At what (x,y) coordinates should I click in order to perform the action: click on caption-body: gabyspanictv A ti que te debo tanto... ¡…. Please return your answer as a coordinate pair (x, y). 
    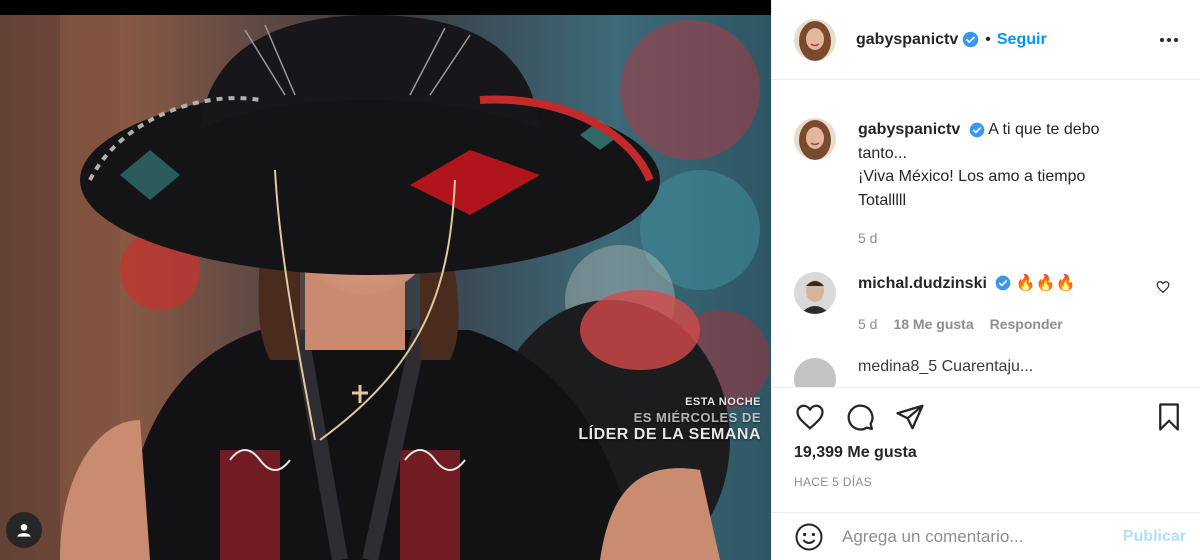
    Looking at the image, I should click on (978, 184).